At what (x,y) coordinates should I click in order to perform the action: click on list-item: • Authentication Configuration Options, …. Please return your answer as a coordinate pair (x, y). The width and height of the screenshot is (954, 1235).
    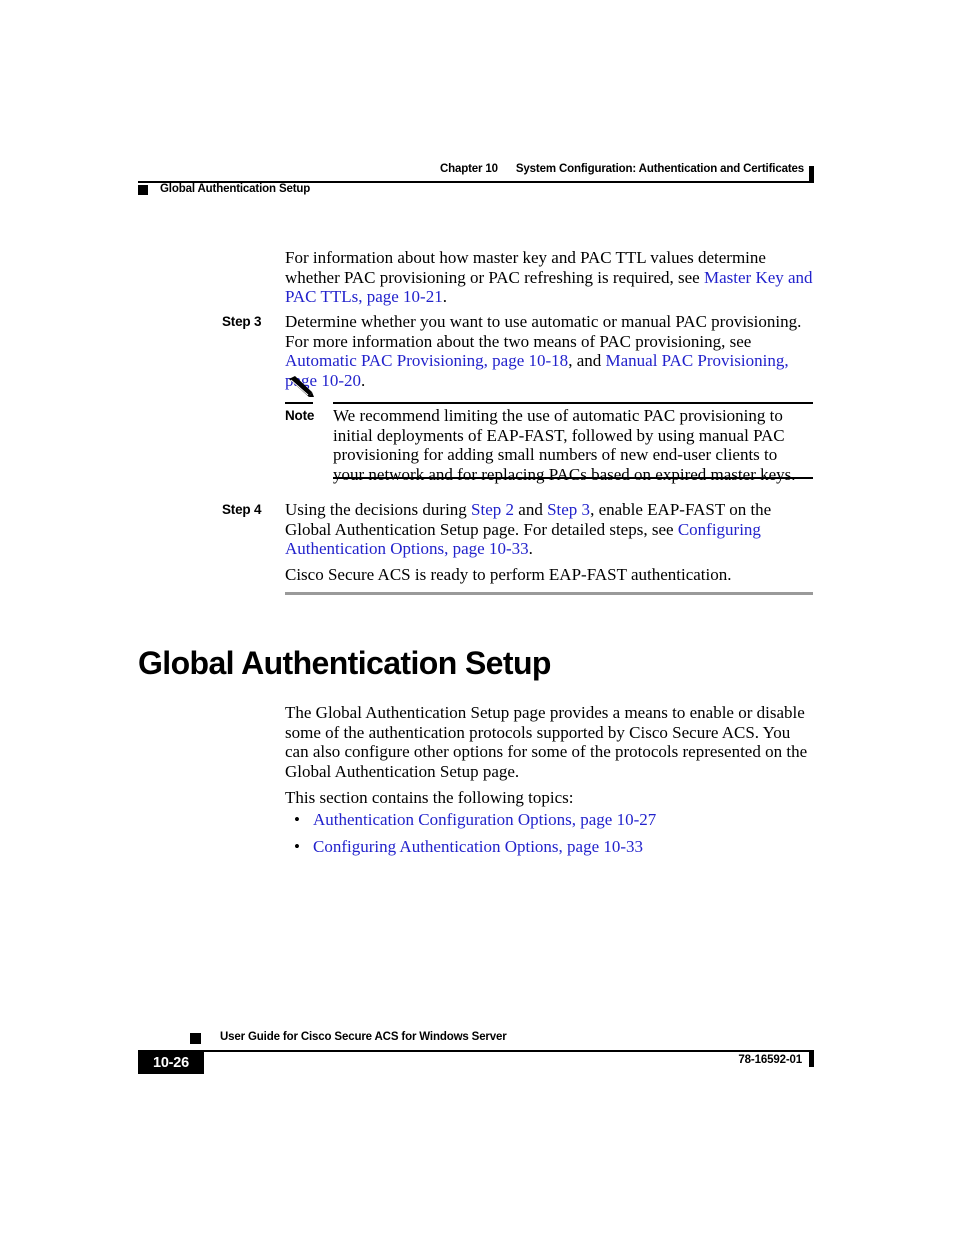
    Looking at the image, I should click on (549, 820).